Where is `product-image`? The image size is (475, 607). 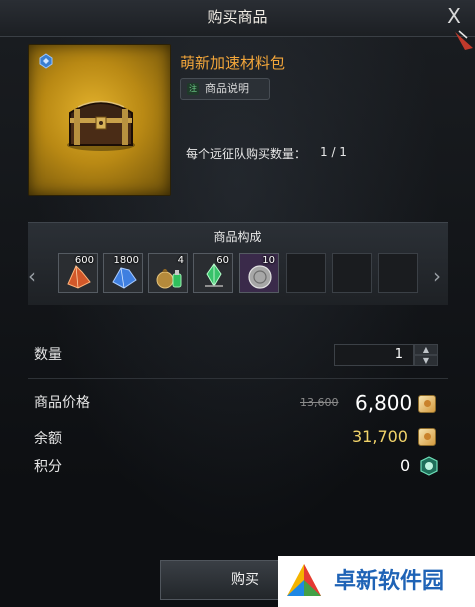 product-image is located at coordinates (99, 120).